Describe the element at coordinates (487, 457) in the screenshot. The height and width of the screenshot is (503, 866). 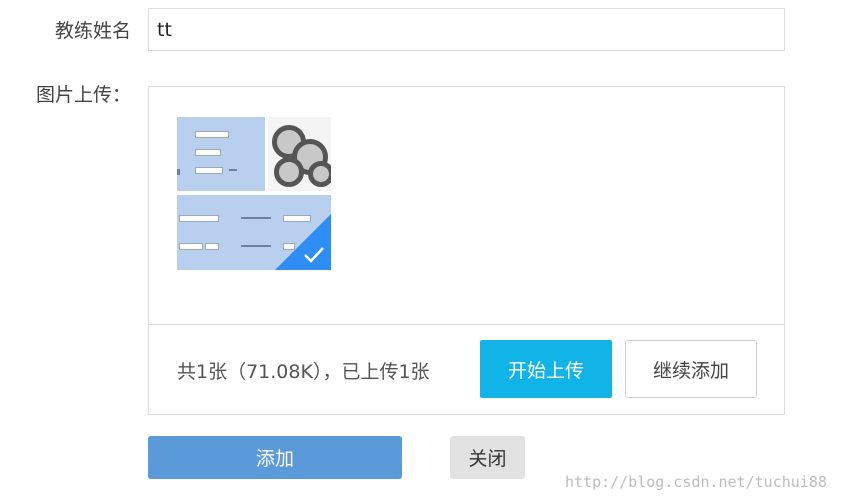
I see `close-button: 关闭` at that location.